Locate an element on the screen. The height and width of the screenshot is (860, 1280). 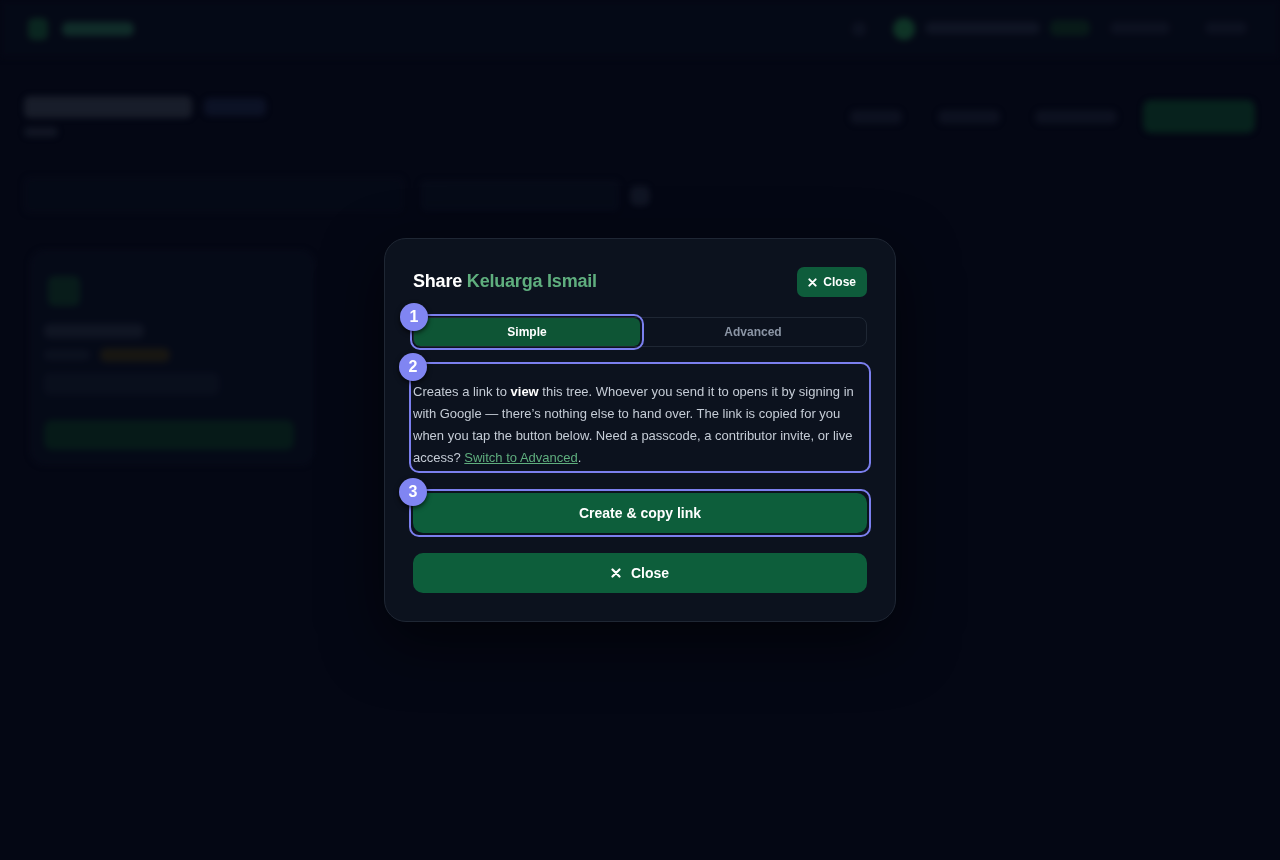
mode-tab: Advanced is located at coordinates (753, 332).